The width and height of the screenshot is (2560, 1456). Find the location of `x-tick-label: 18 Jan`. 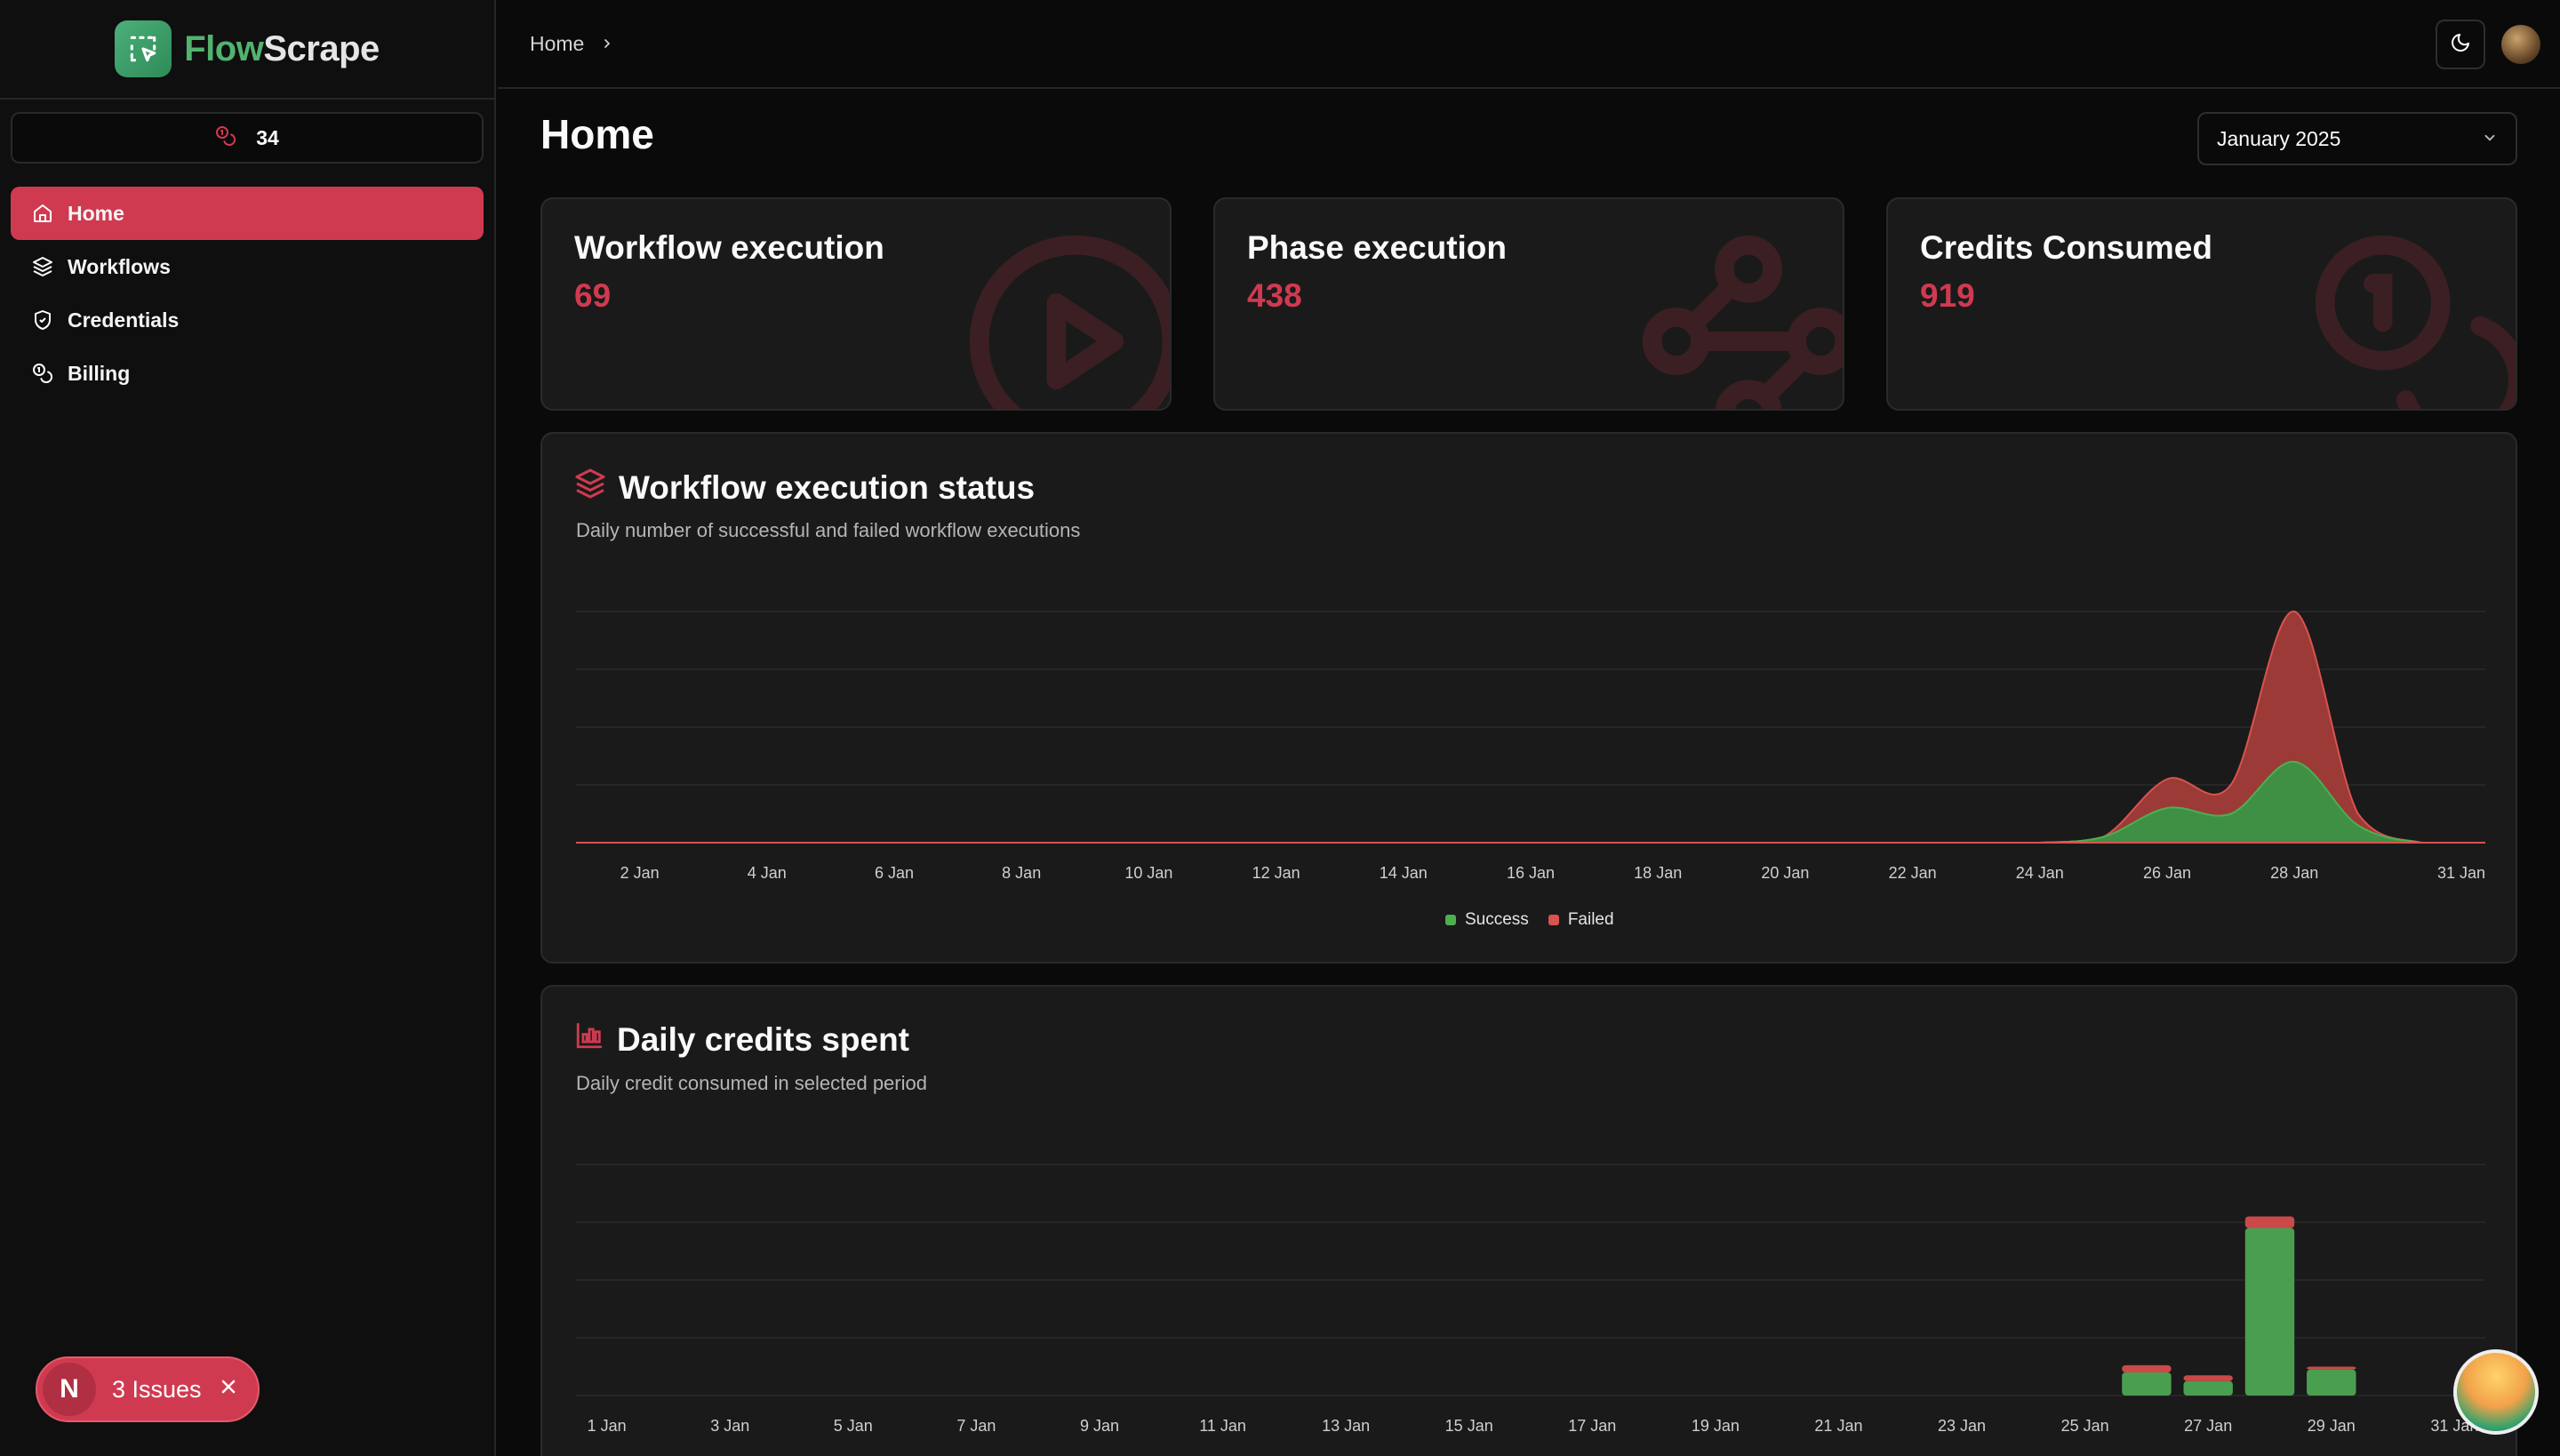

x-tick-label: 18 Jan is located at coordinates (1658, 873).